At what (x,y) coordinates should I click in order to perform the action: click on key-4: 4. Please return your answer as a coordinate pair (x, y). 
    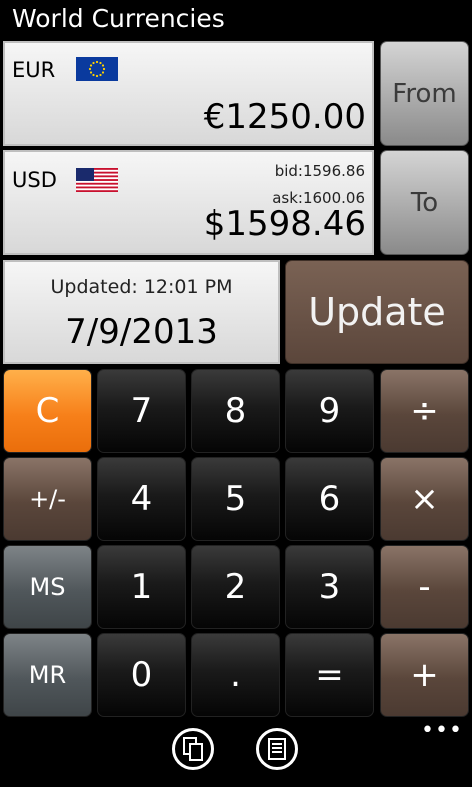
    Looking at the image, I should click on (141, 499).